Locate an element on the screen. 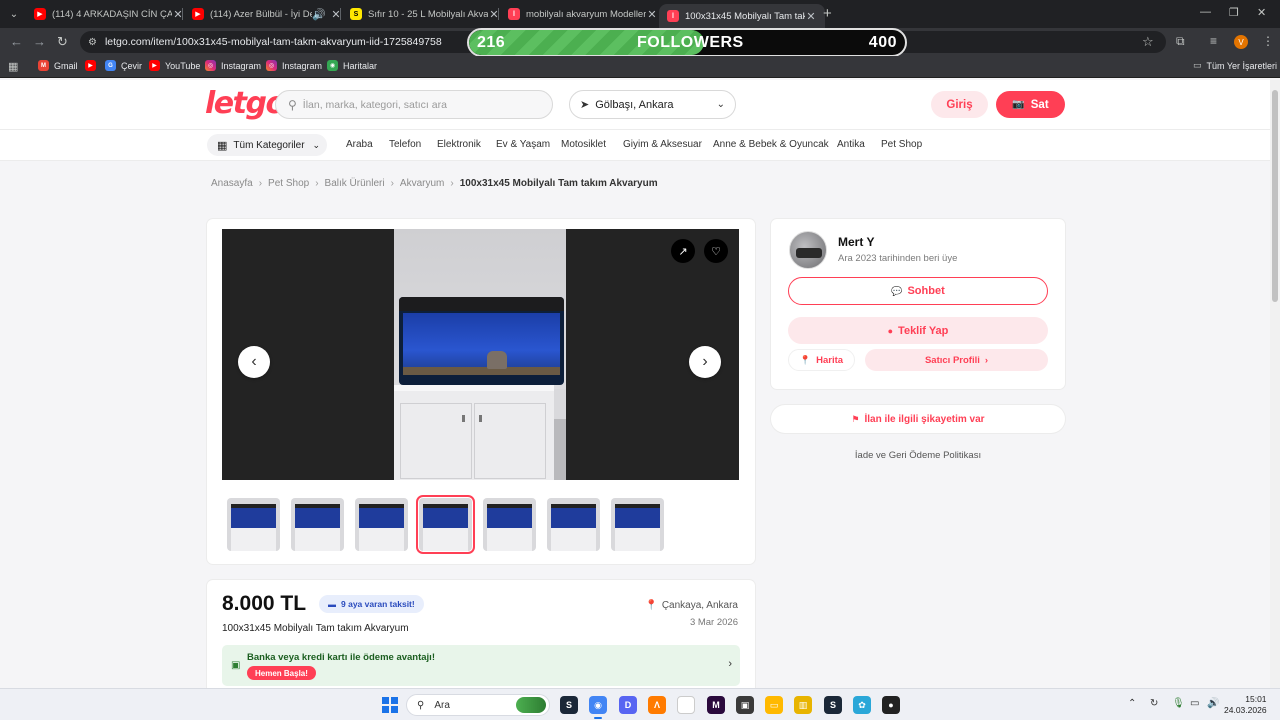 The height and width of the screenshot is (720, 1280). menu-icon: ⋮ is located at coordinates (1268, 41).